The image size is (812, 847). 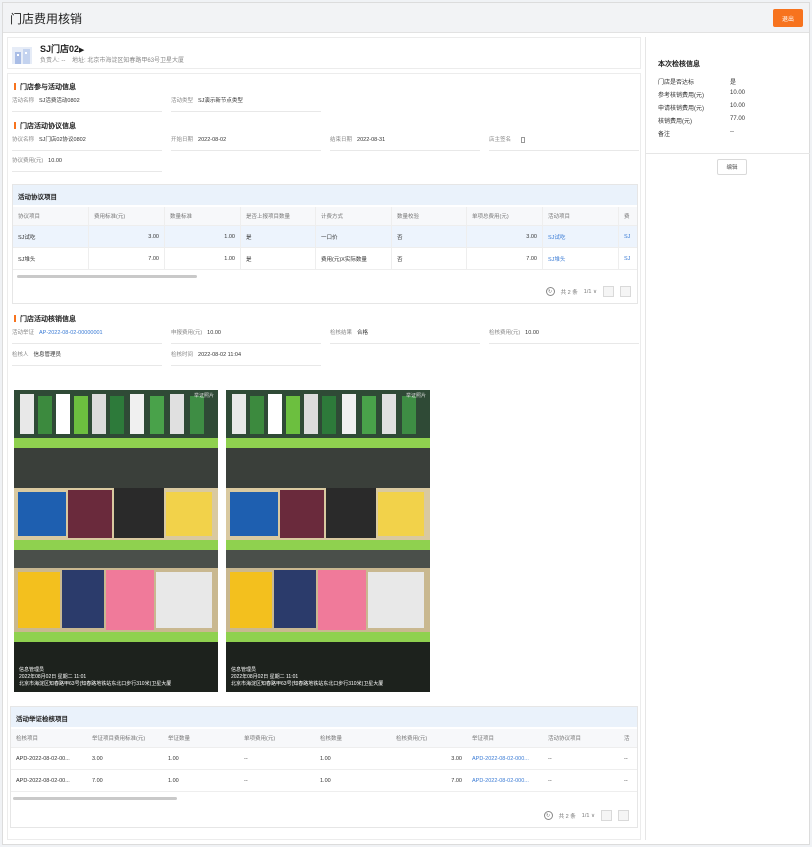 What do you see at coordinates (246, 358) in the screenshot?
I see `check-time-field: 检核时间 2022-08-02 11:04` at bounding box center [246, 358].